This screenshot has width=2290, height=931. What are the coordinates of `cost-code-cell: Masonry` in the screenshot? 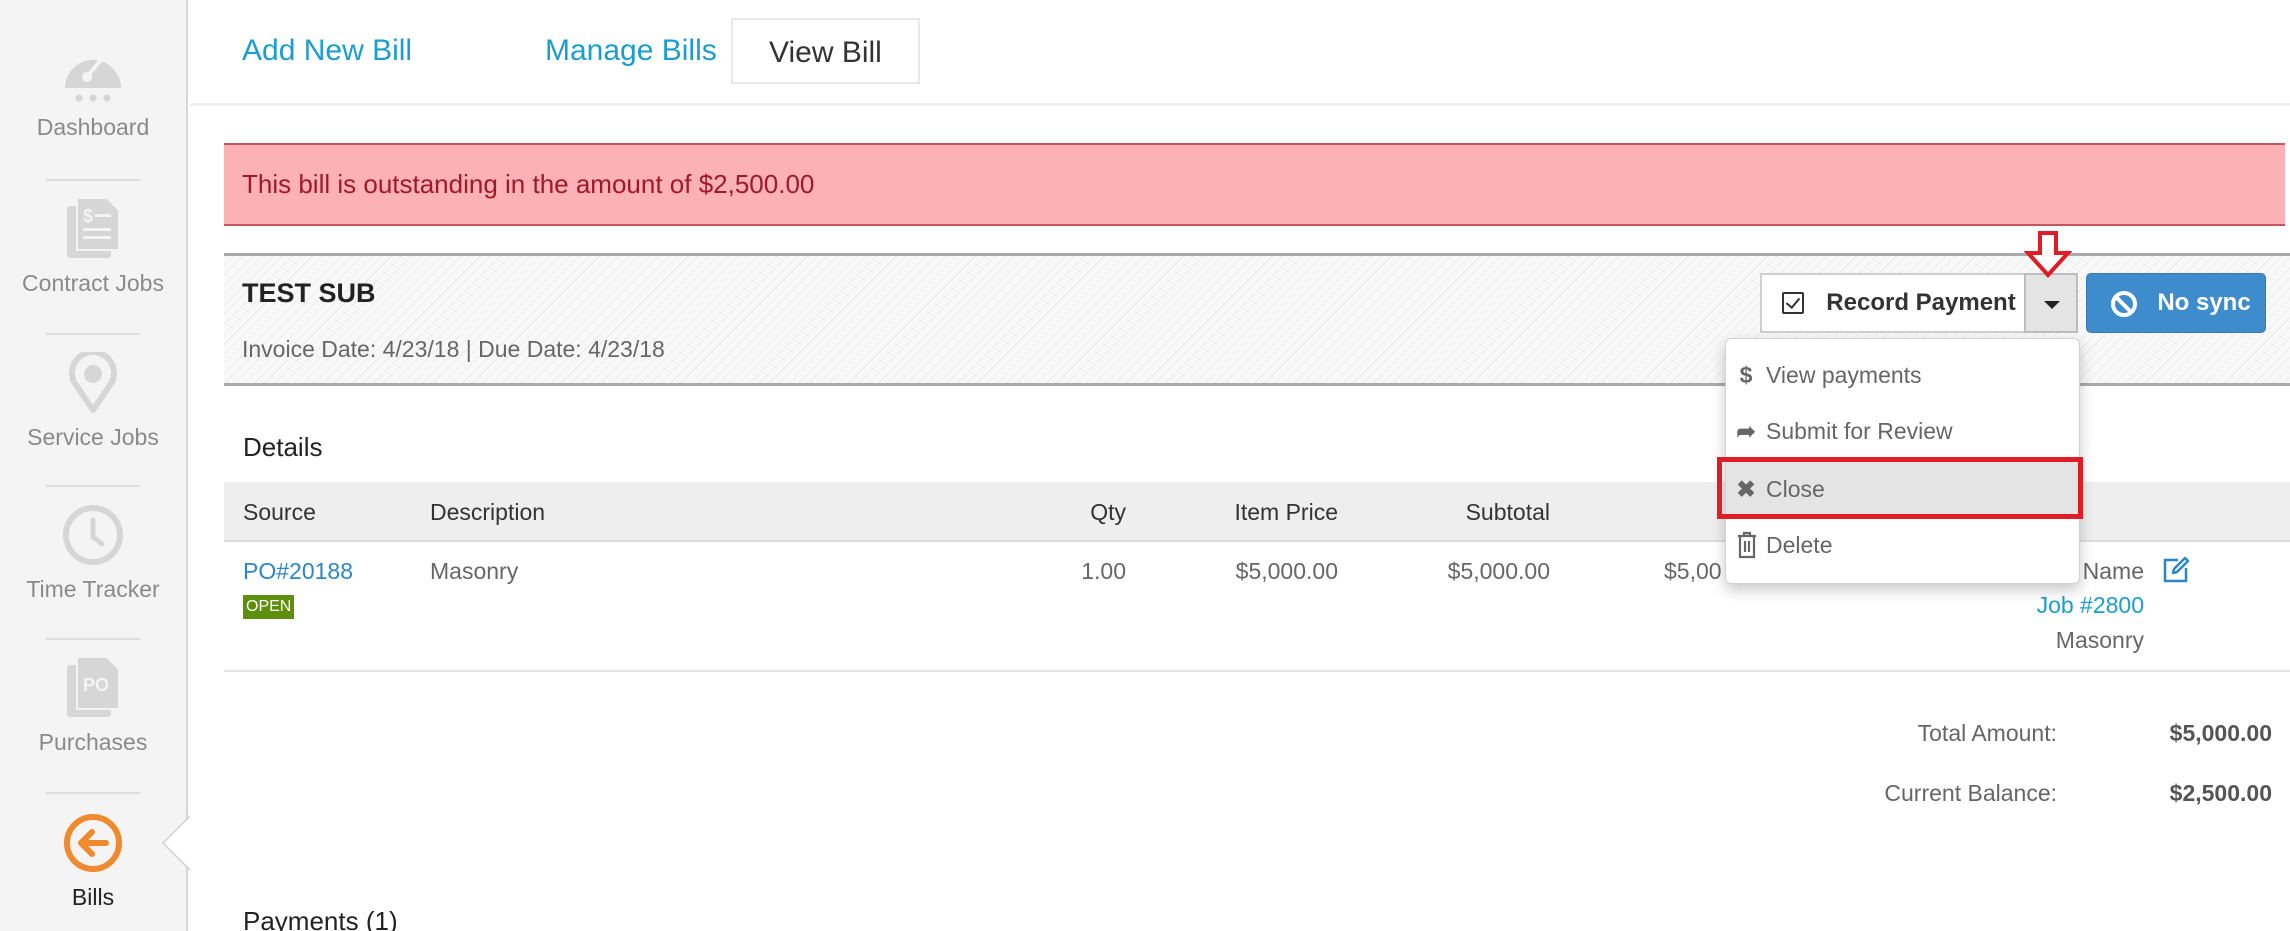 It's located at (2099, 640).